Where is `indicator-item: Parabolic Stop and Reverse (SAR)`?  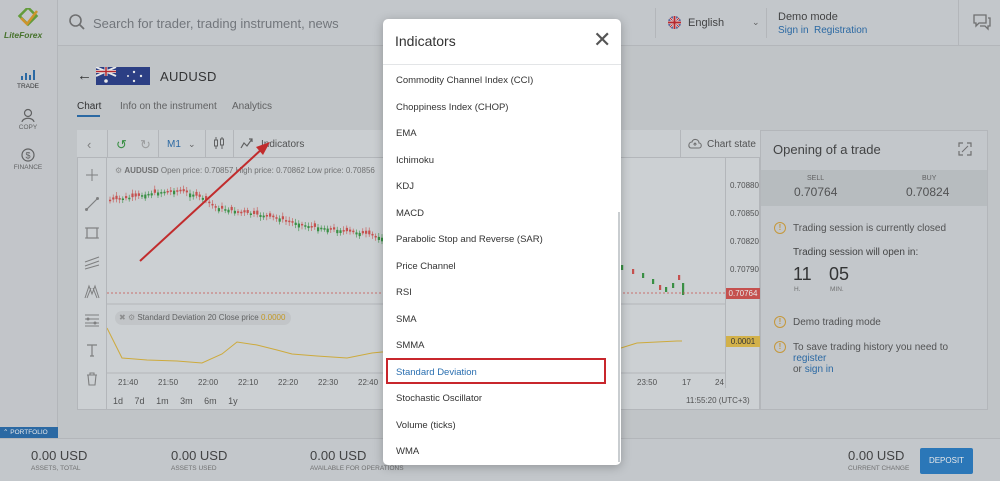 indicator-item: Parabolic Stop and Reverse (SAR) is located at coordinates (469, 239).